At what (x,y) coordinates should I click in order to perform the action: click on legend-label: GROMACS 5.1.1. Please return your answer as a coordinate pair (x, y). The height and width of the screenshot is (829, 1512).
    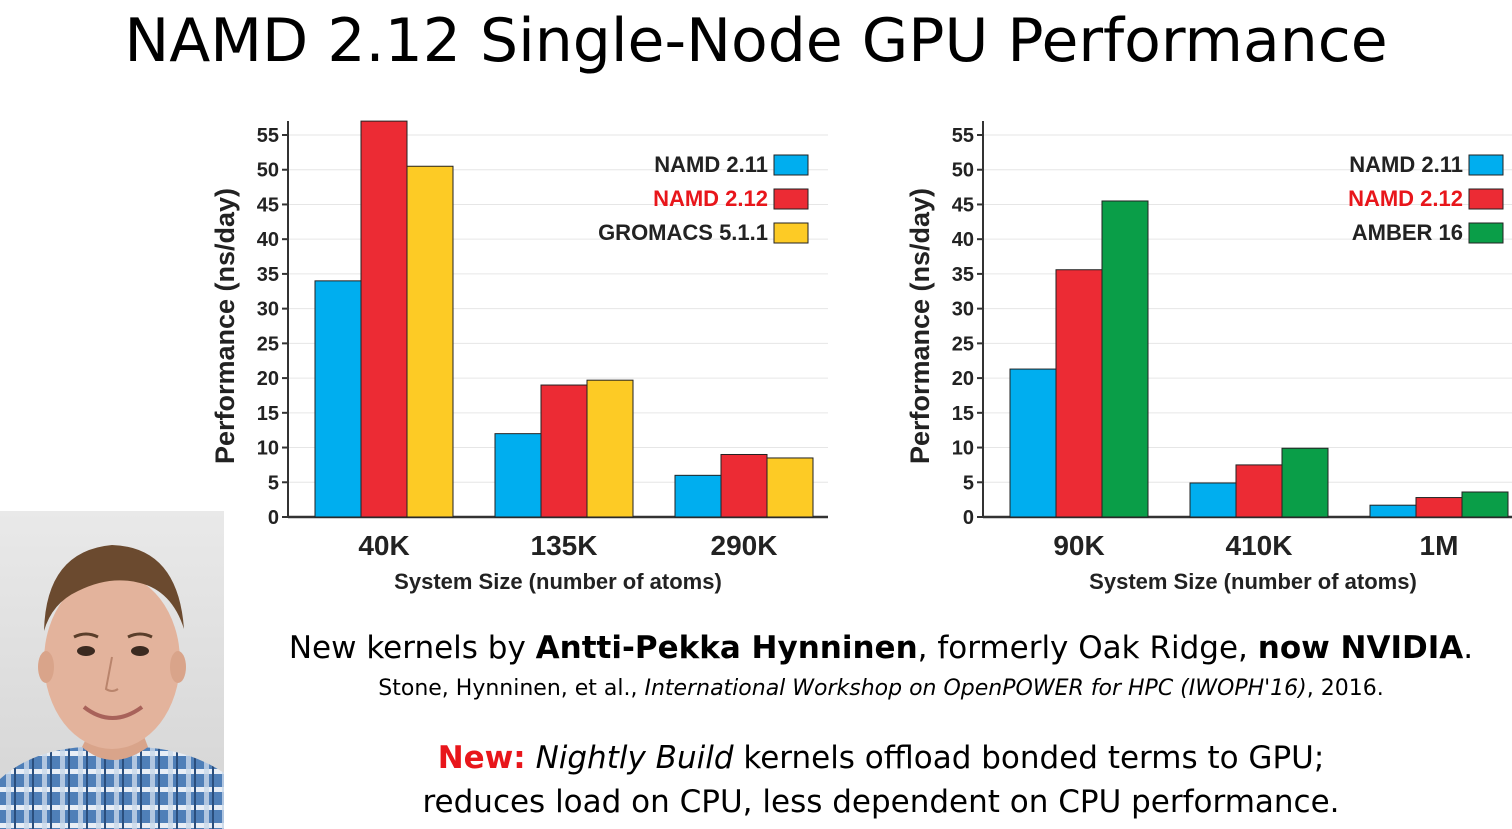
    Looking at the image, I should click on (683, 232).